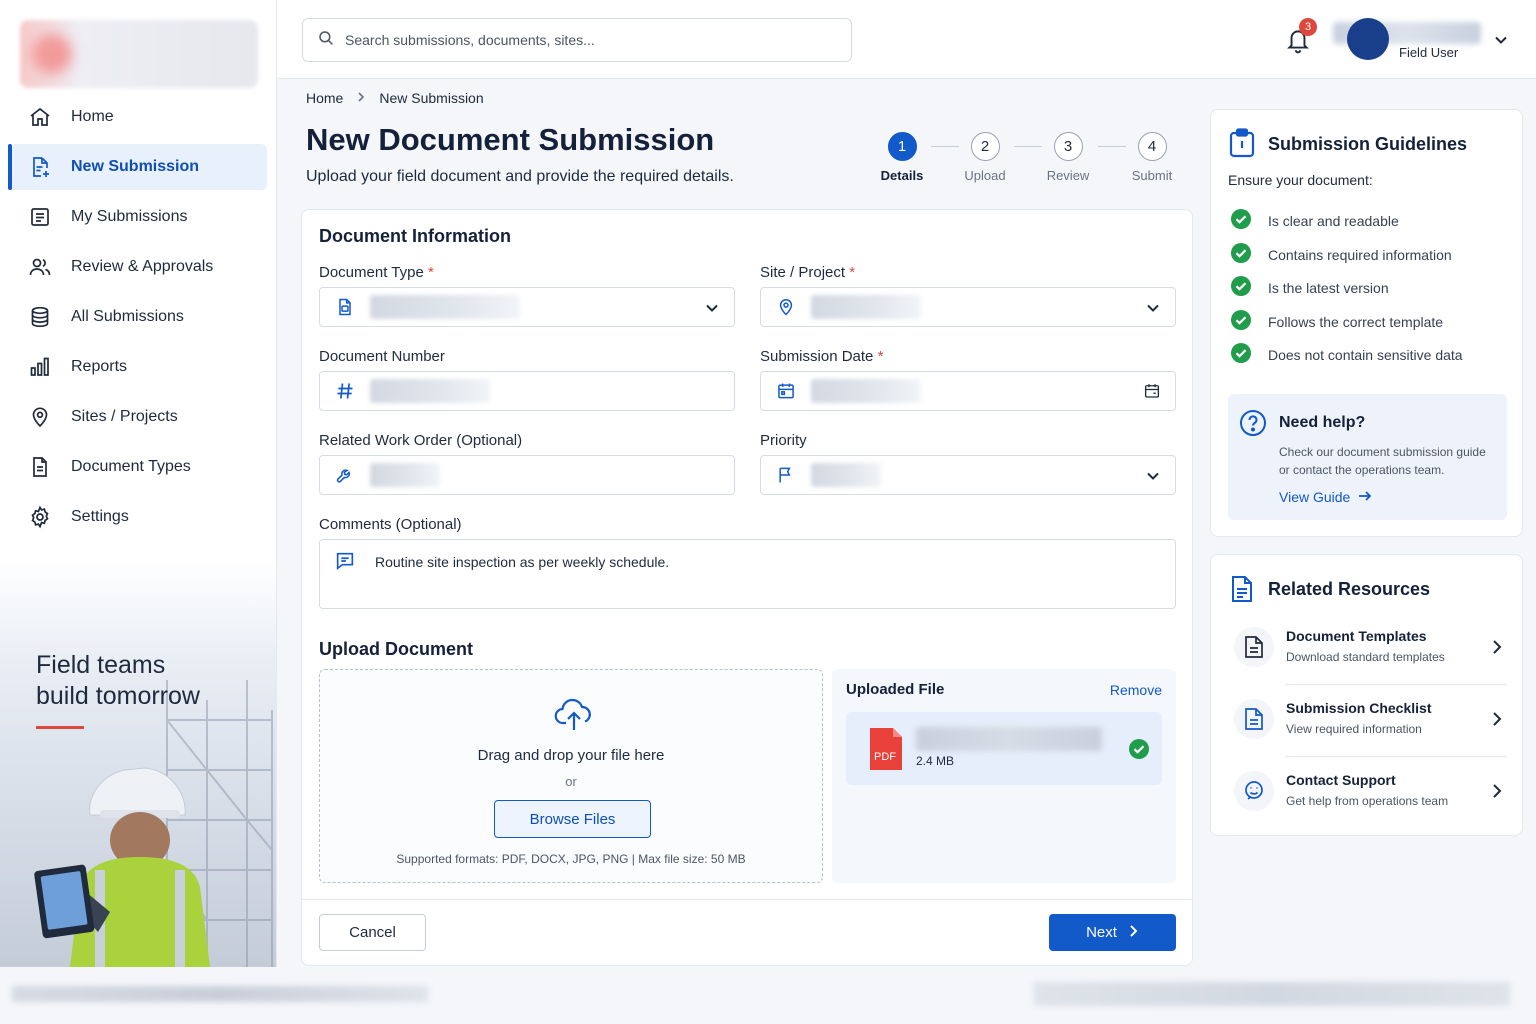  I want to click on breadcrumb: Home New Submission, so click(395, 98).